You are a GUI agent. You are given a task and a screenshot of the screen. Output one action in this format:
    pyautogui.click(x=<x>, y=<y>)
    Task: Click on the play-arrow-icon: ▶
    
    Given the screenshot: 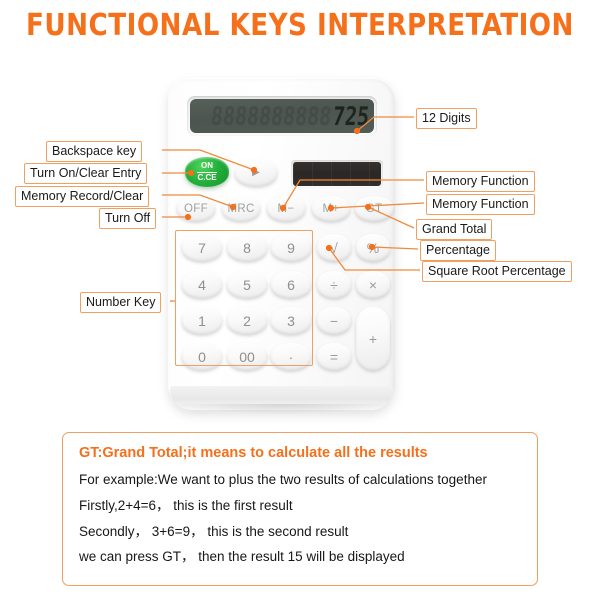 What is the action you would take?
    pyautogui.click(x=256, y=172)
    